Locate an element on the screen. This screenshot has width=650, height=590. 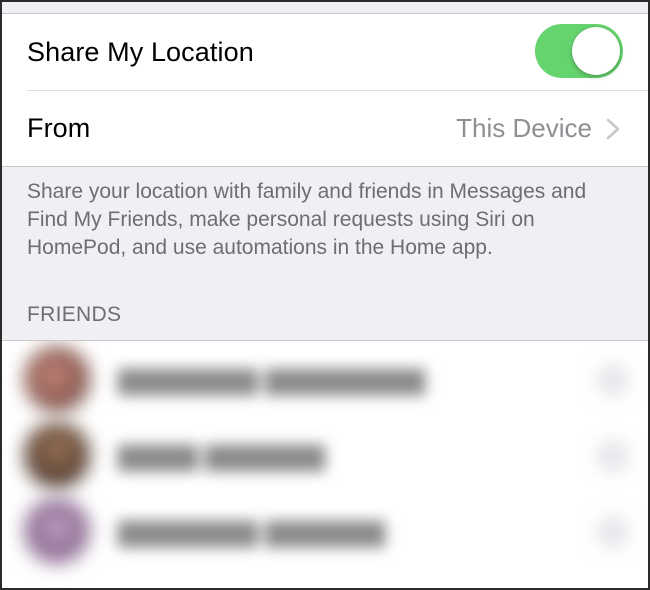
list-item: ▇▇▇▇ ▇▇▇▇▇▇ is located at coordinates (325, 455).